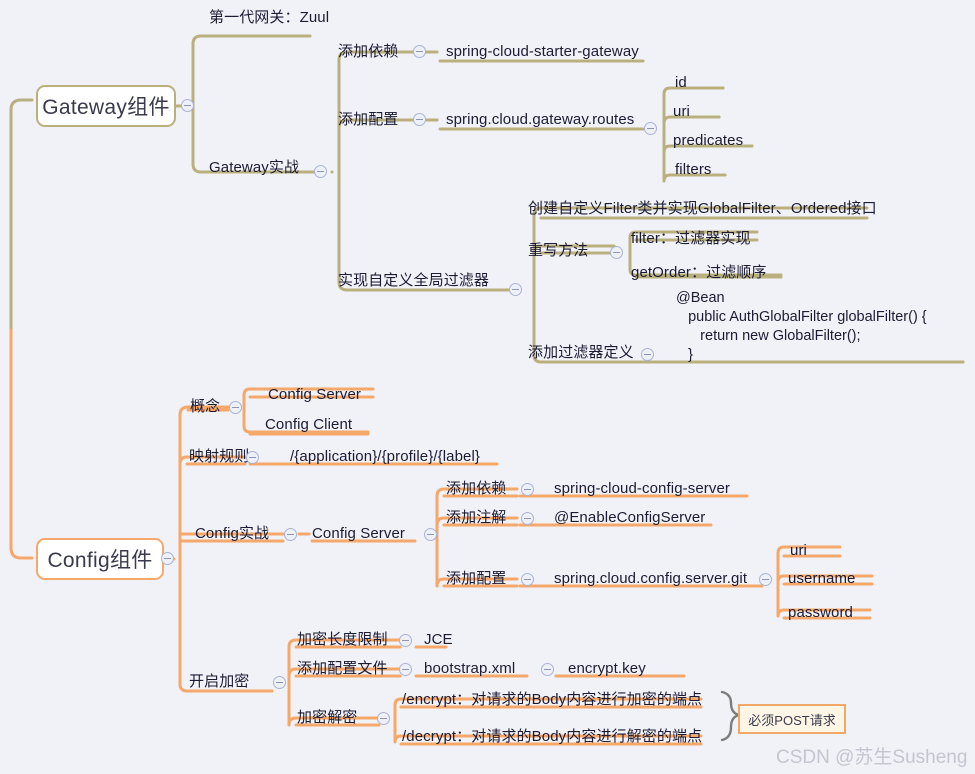 The image size is (975, 774). Describe the element at coordinates (419, 119) in the screenshot. I see `toggle-add-config-gateway` at that location.